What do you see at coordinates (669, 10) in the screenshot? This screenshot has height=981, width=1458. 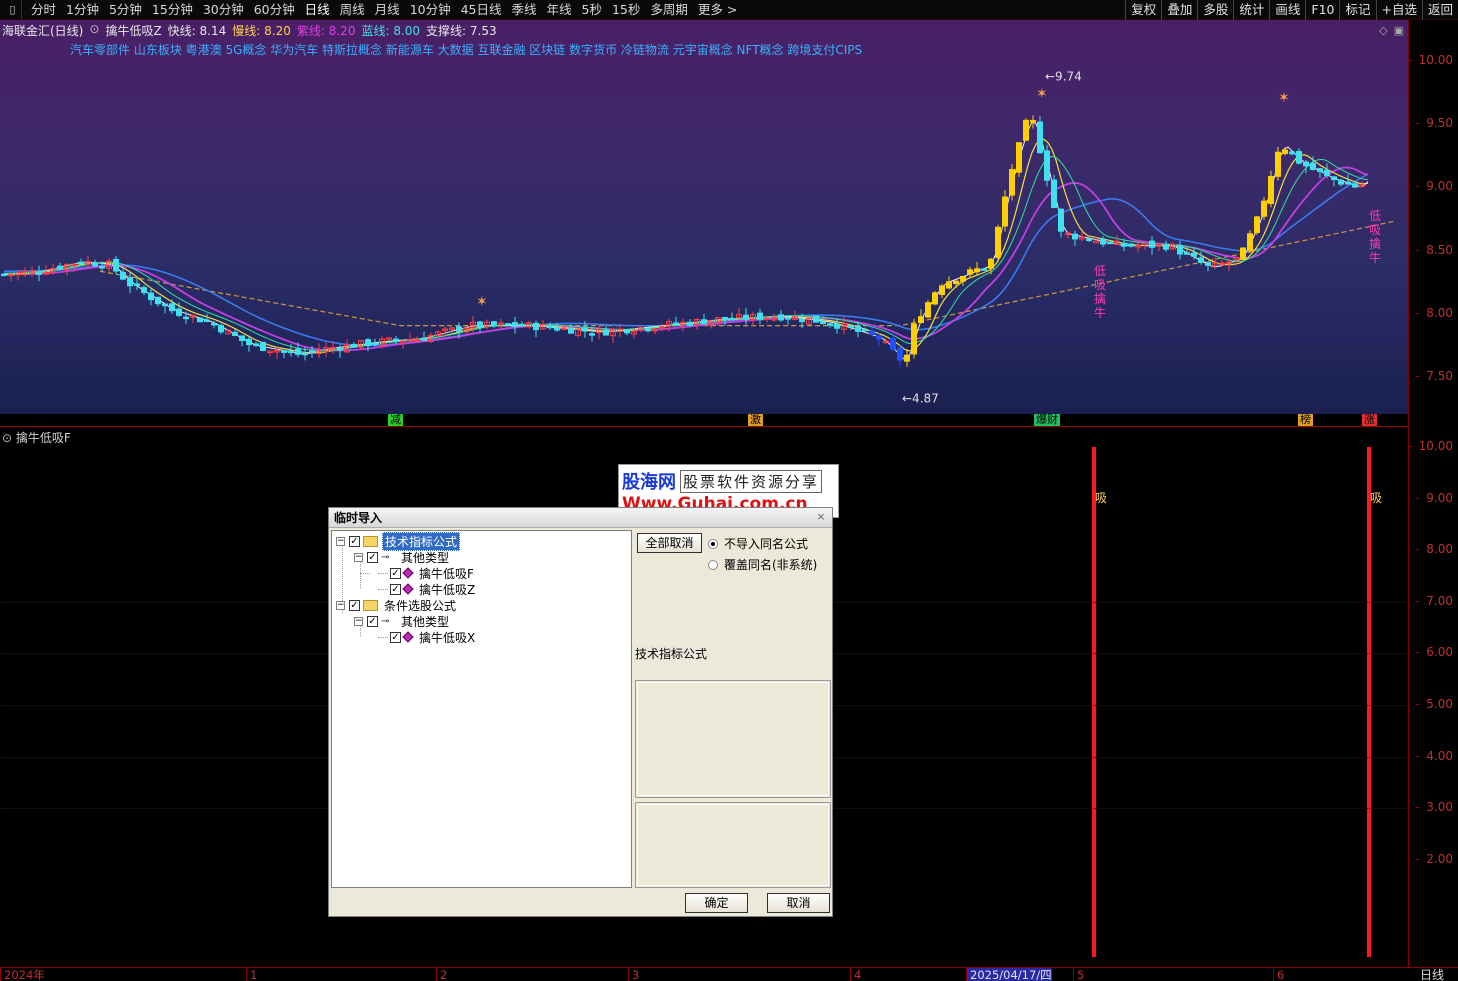 I see `period-tab-15: 多周期` at bounding box center [669, 10].